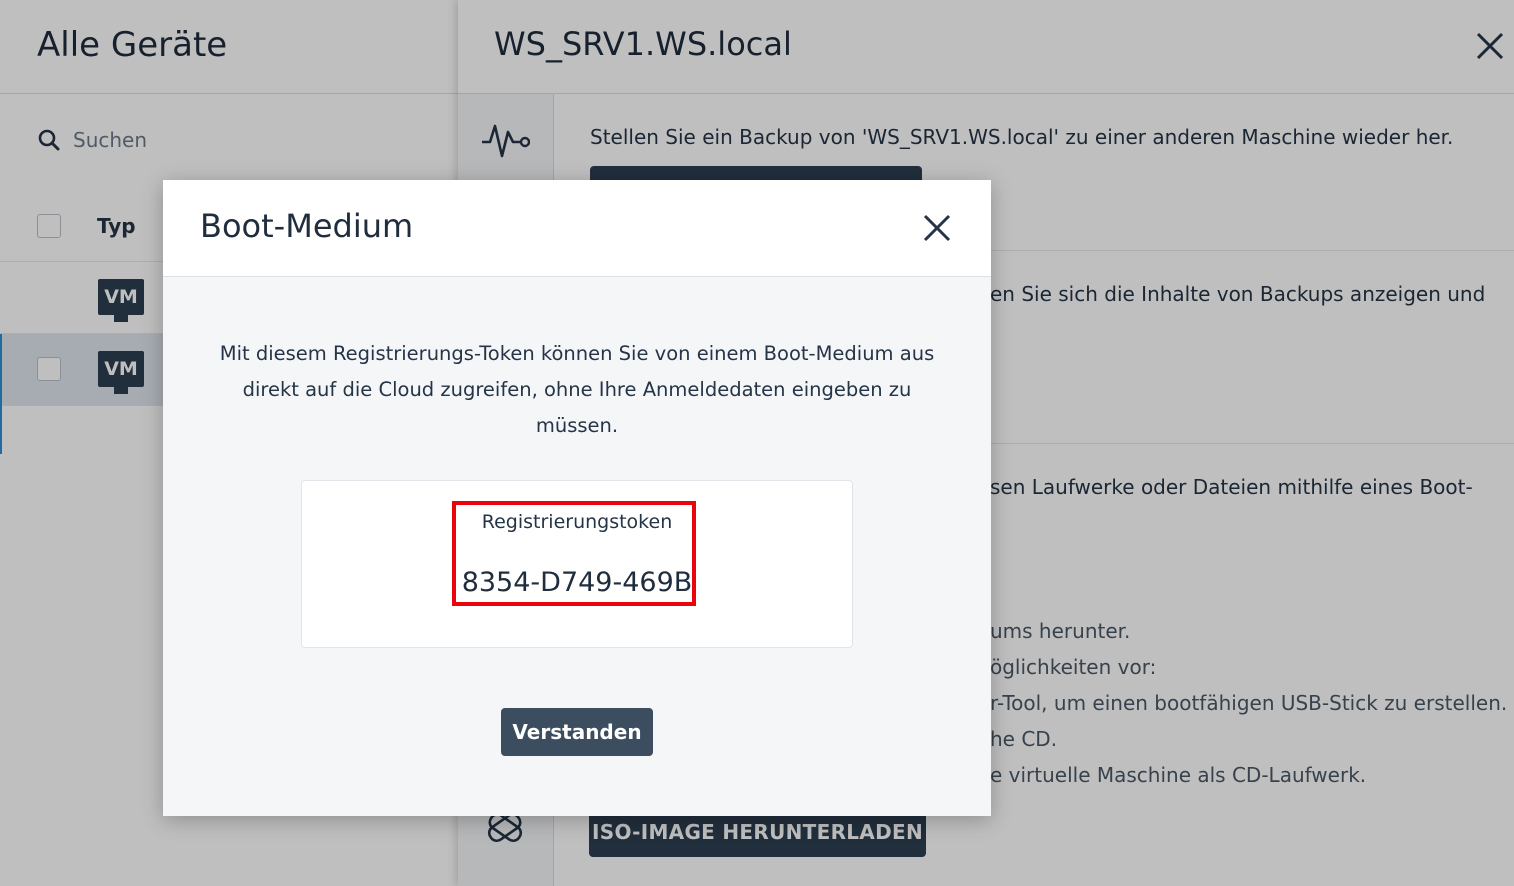 The height and width of the screenshot is (886, 1514). Describe the element at coordinates (937, 228) in the screenshot. I see `close-icon` at that location.